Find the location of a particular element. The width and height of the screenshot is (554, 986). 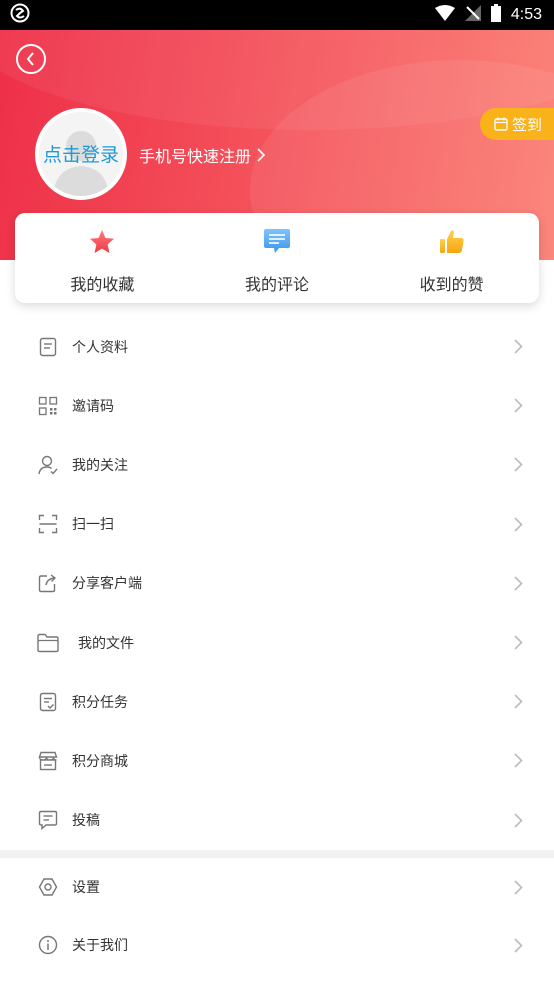

login-prompt: 点击登录 is located at coordinates (81, 153).